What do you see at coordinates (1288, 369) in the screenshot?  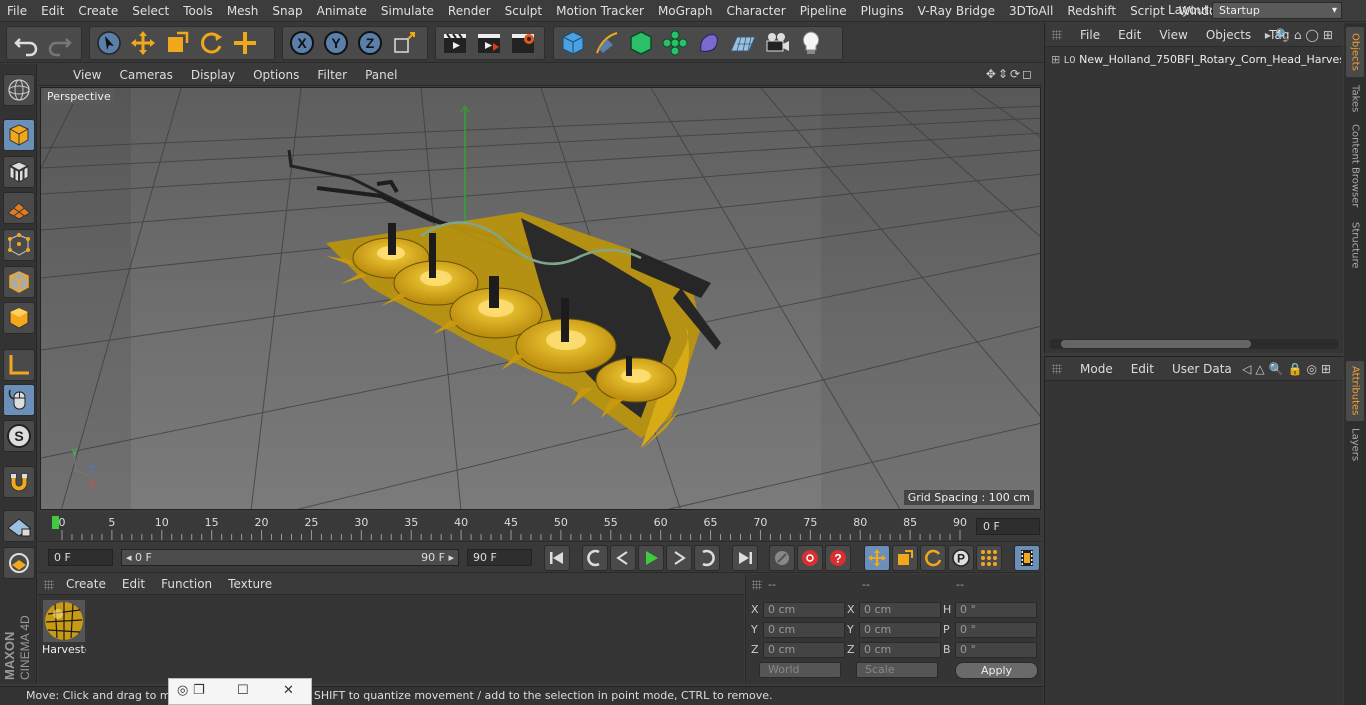 I see `attribute-manager-icons: ◁△🔍🔒◎⊞` at bounding box center [1288, 369].